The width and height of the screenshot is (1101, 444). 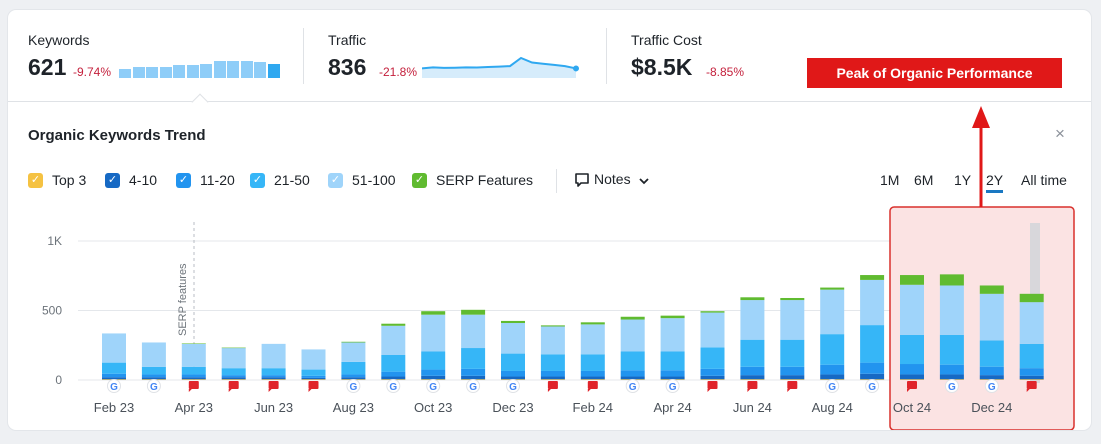 I want to click on y-tick-label: 1K, so click(x=54, y=241).